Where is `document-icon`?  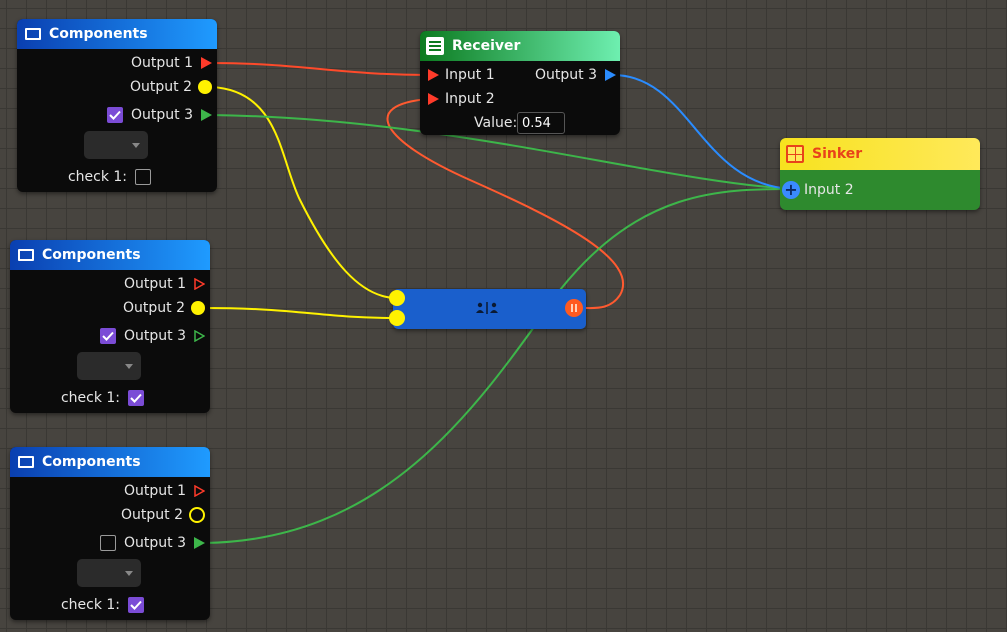 document-icon is located at coordinates (435, 46).